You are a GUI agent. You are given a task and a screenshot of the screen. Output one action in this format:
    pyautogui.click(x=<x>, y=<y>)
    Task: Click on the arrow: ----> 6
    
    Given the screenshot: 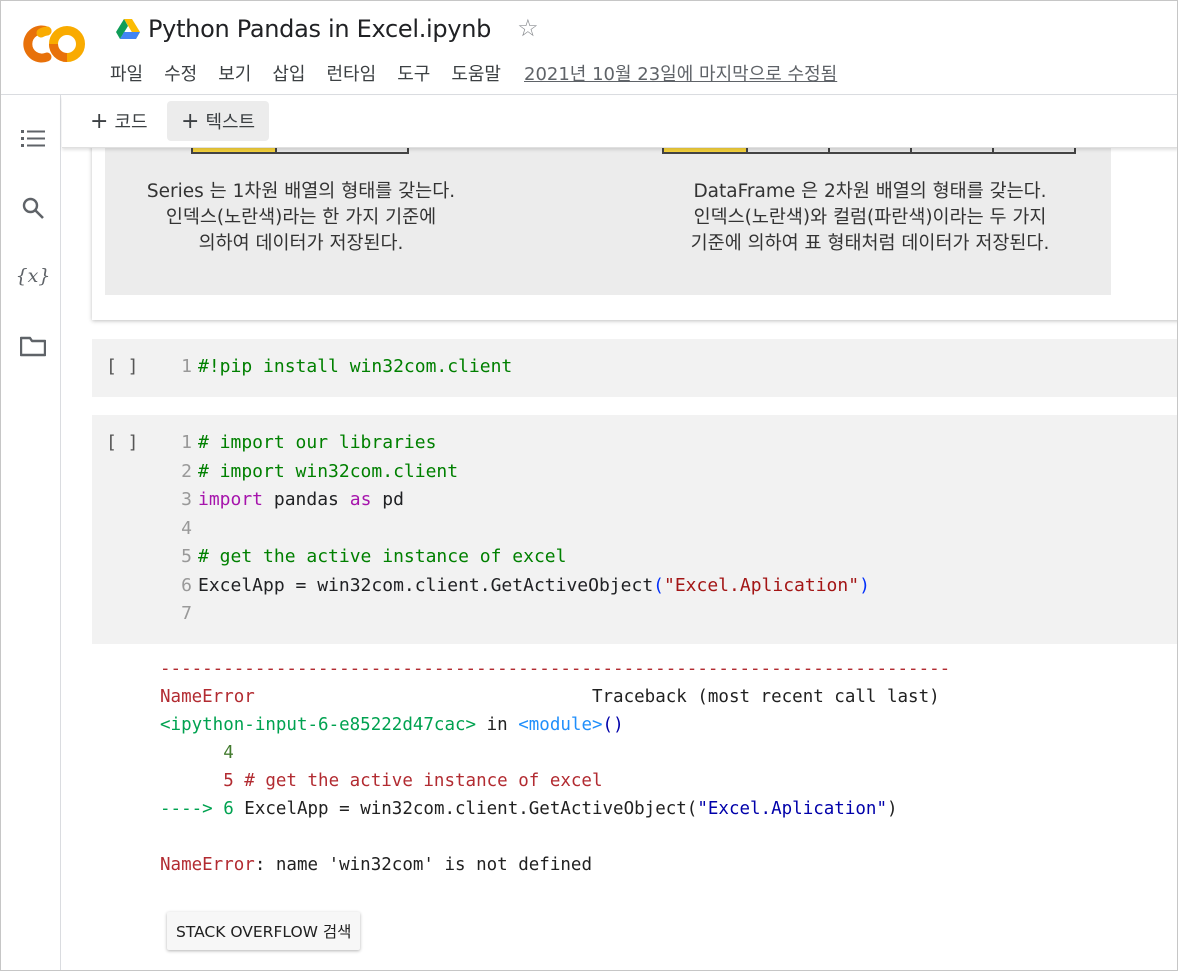 What is the action you would take?
    pyautogui.click(x=202, y=809)
    